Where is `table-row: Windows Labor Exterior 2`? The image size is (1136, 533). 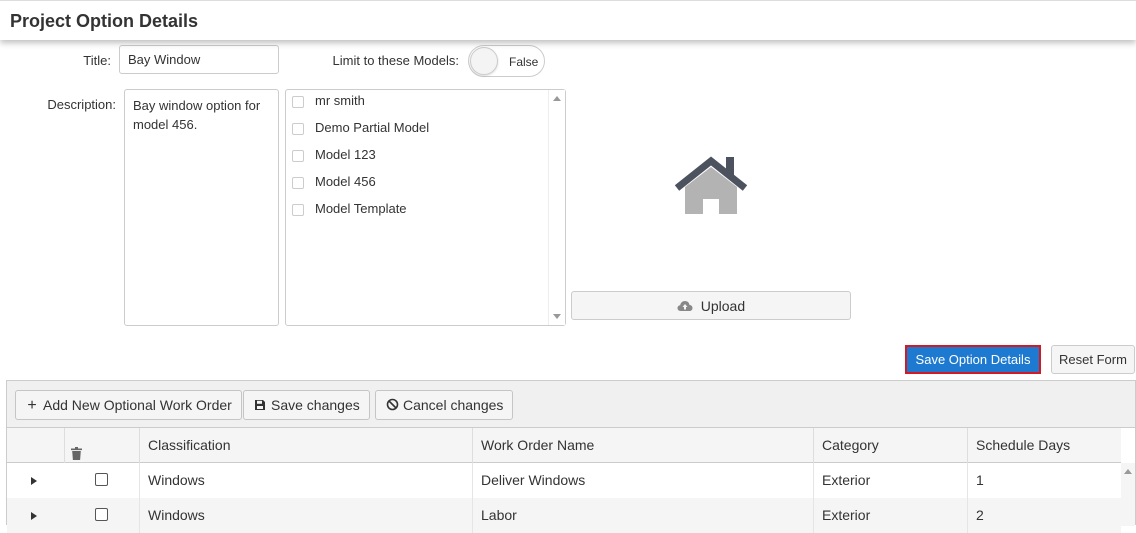 table-row: Windows Labor Exterior 2 is located at coordinates (564, 515).